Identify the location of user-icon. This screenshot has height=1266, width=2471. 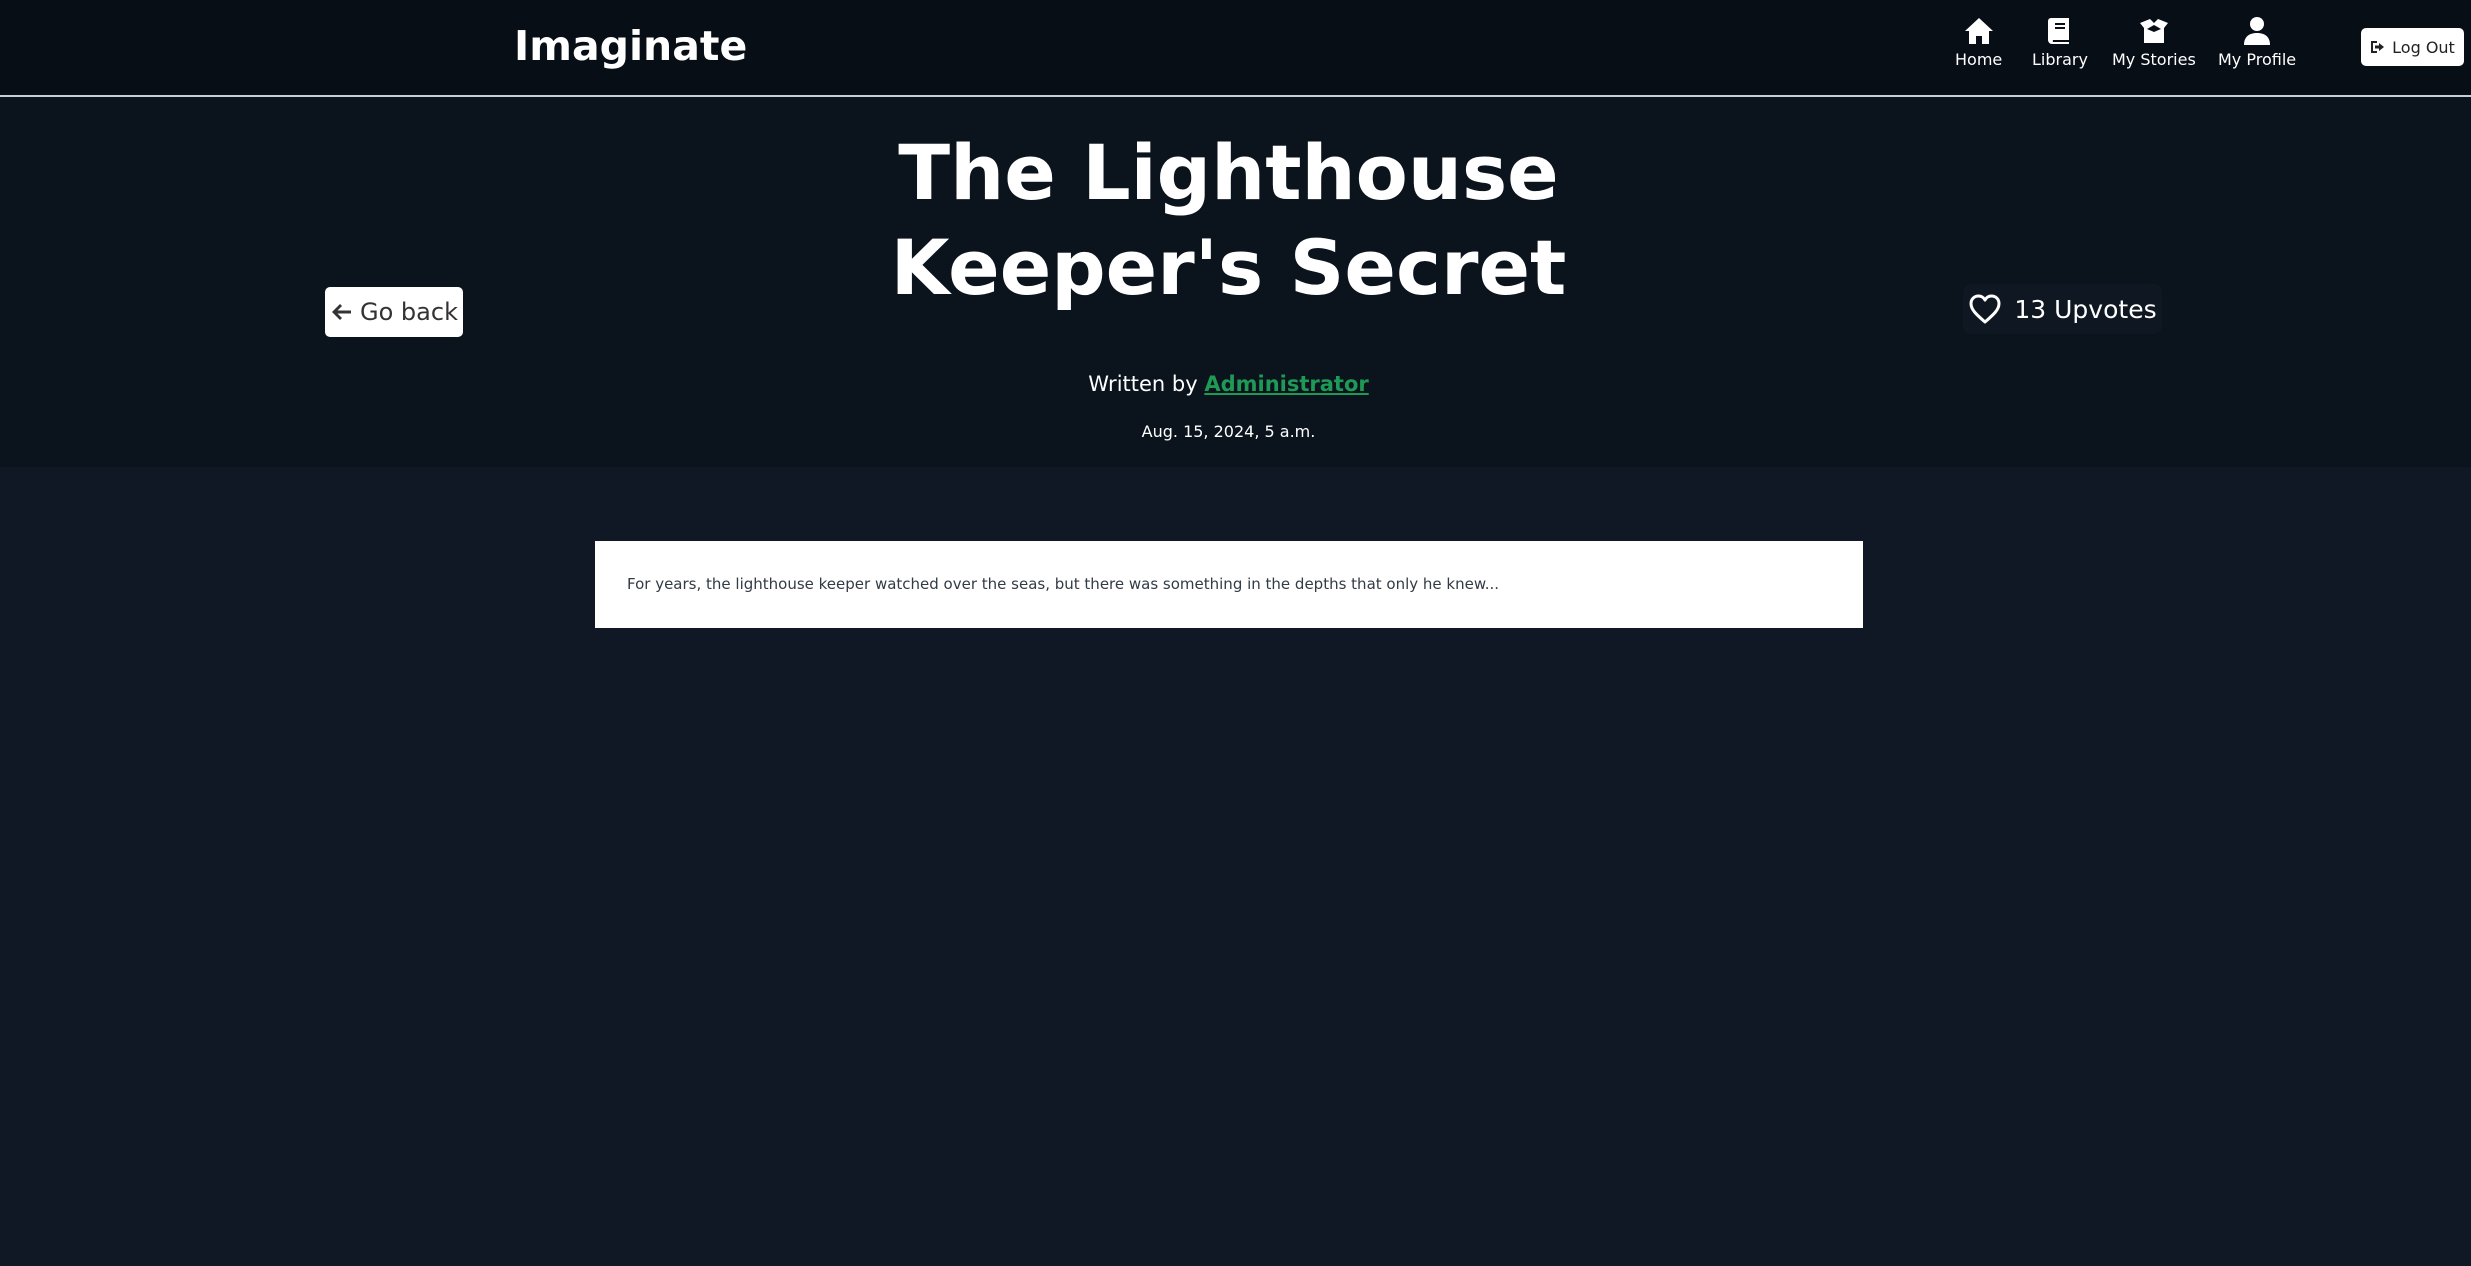
(2257, 31).